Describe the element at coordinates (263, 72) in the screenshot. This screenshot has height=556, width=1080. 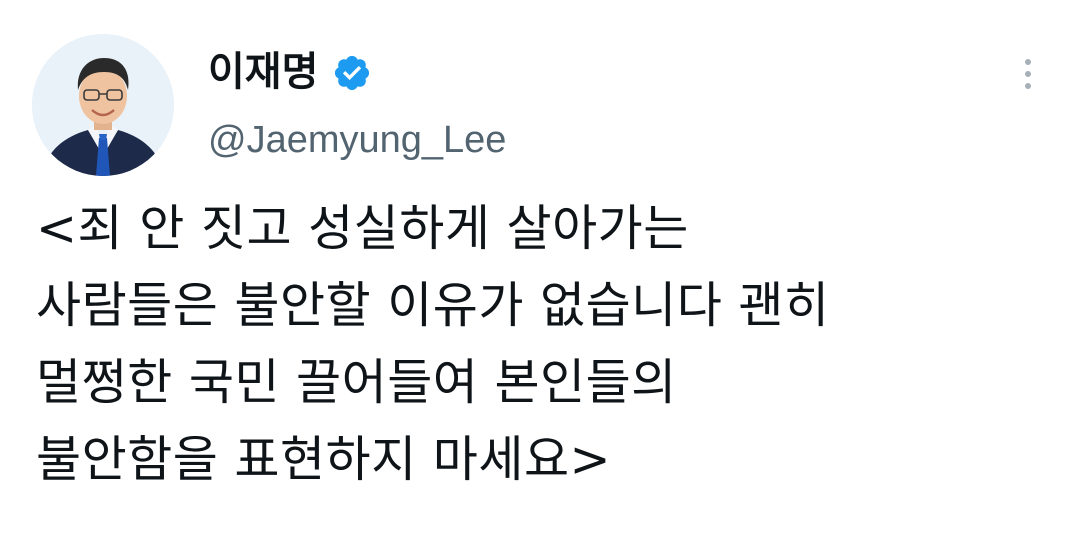
I see `author-display-name: 이재명` at that location.